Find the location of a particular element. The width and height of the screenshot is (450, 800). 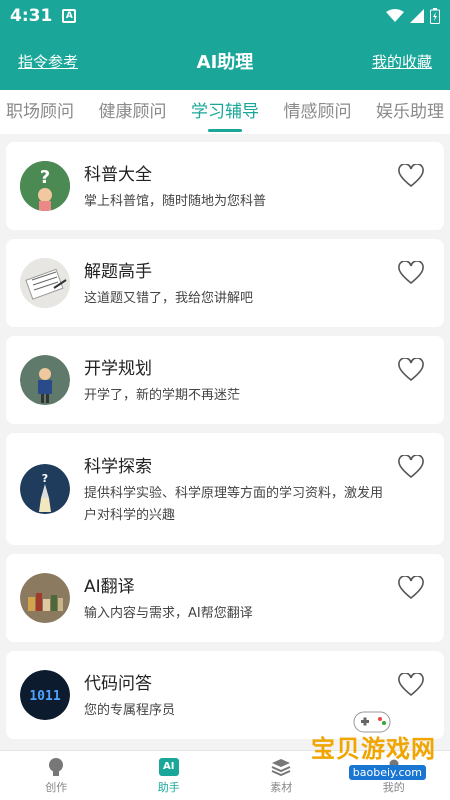

card-description: 掌上科普馆，随时随地为您科普 is located at coordinates (175, 201).